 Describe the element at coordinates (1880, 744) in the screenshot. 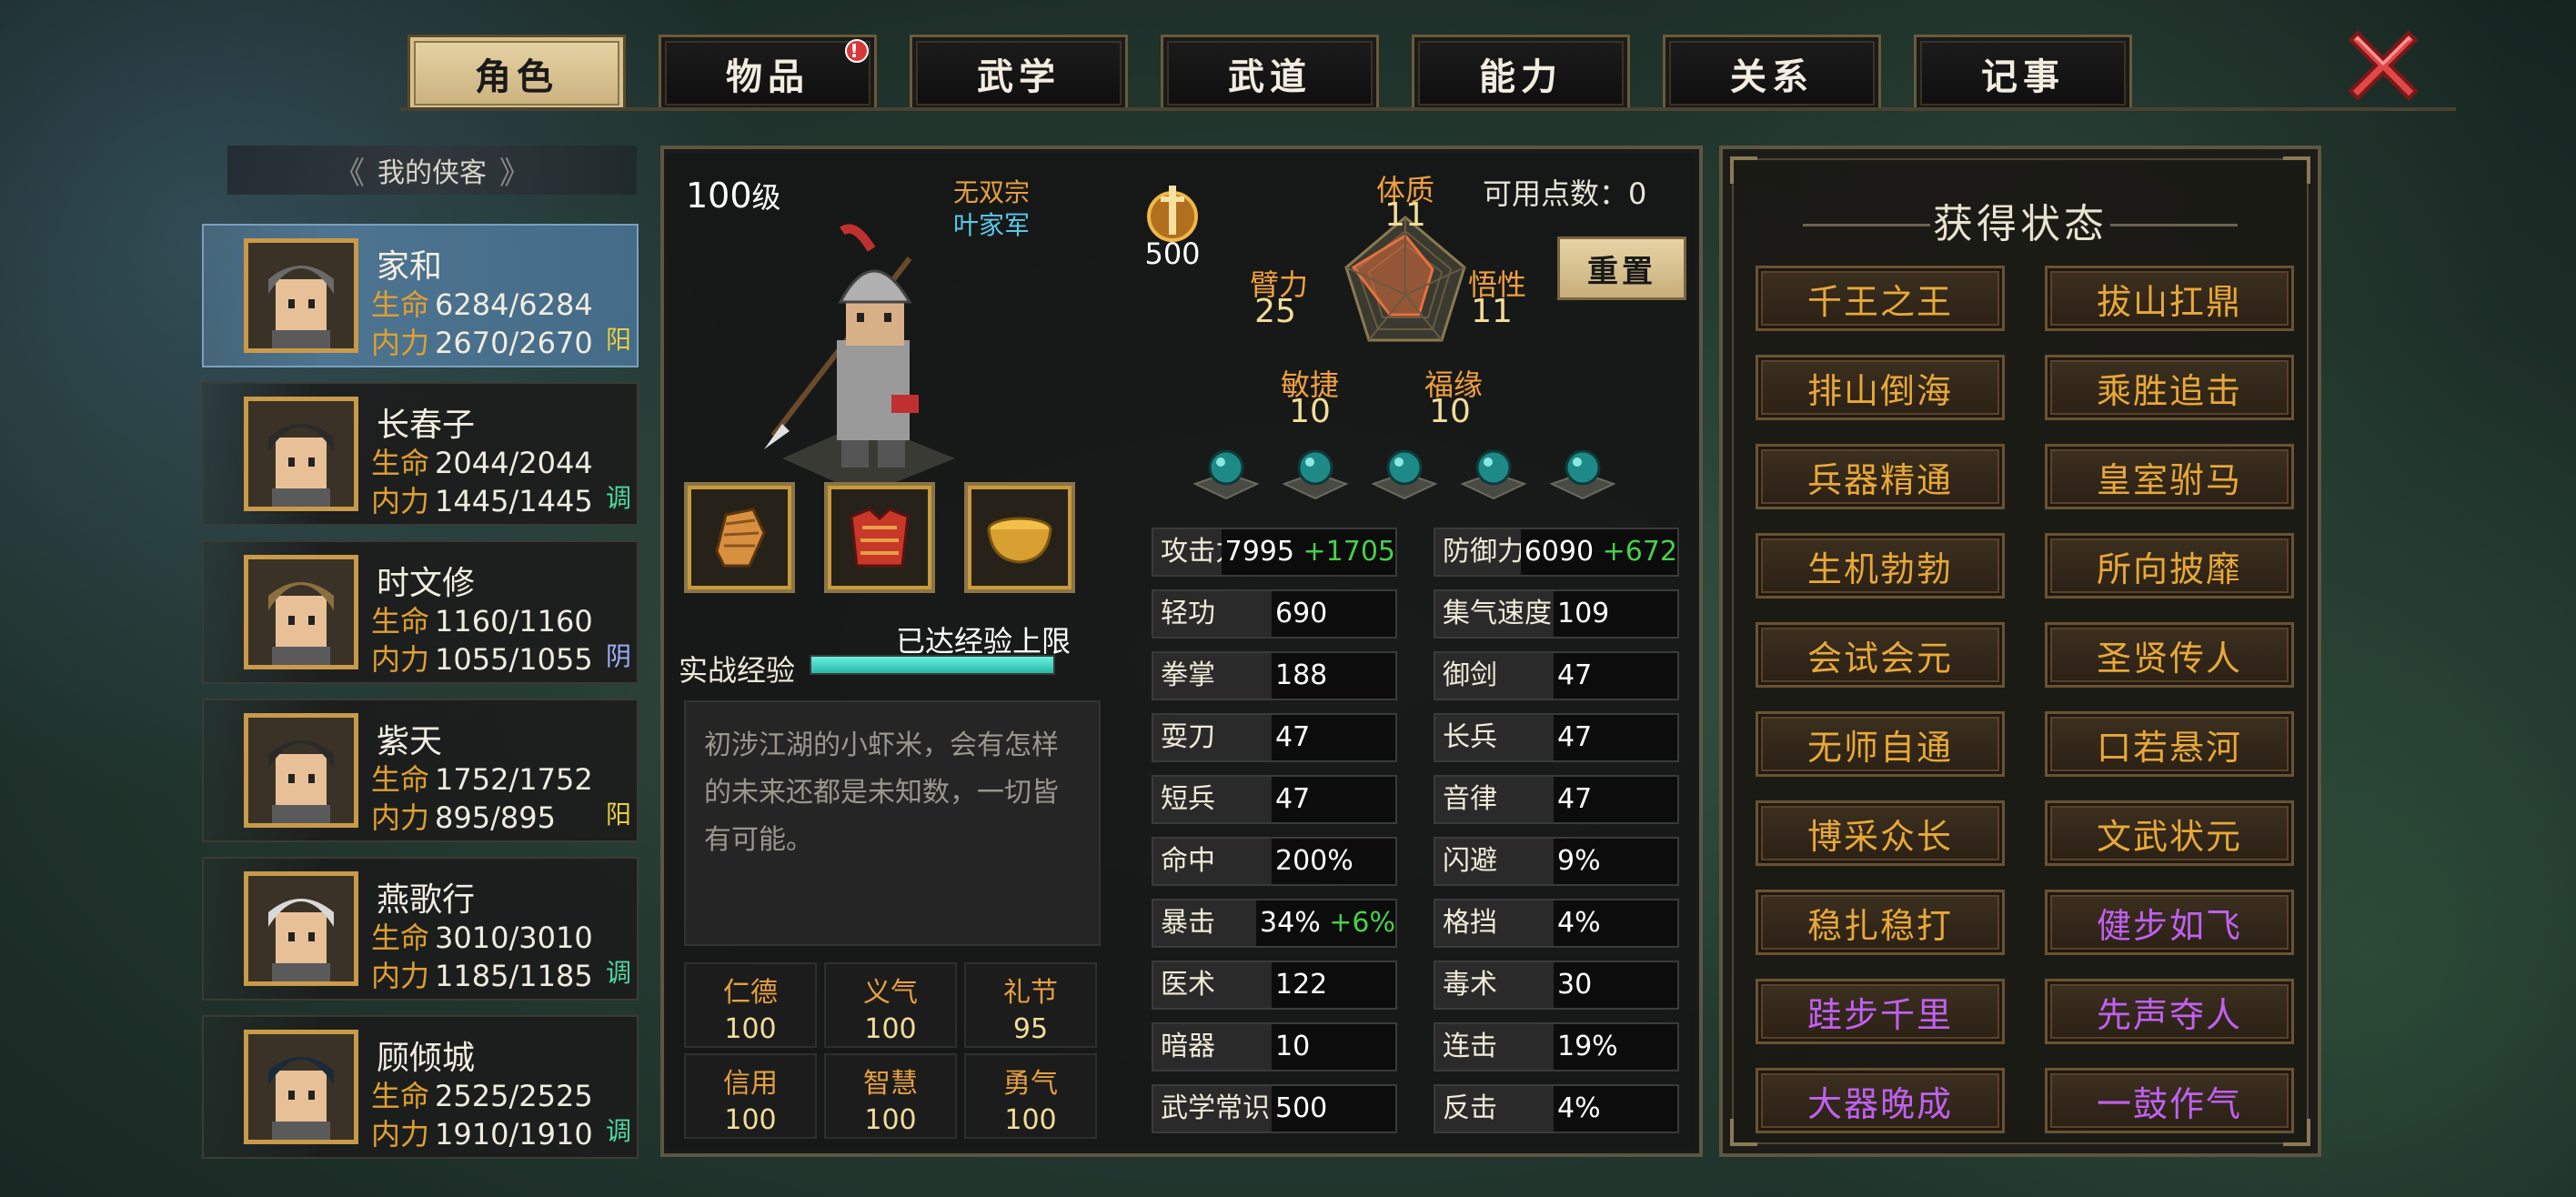

I see `status-effect-button: 无师自通` at that location.